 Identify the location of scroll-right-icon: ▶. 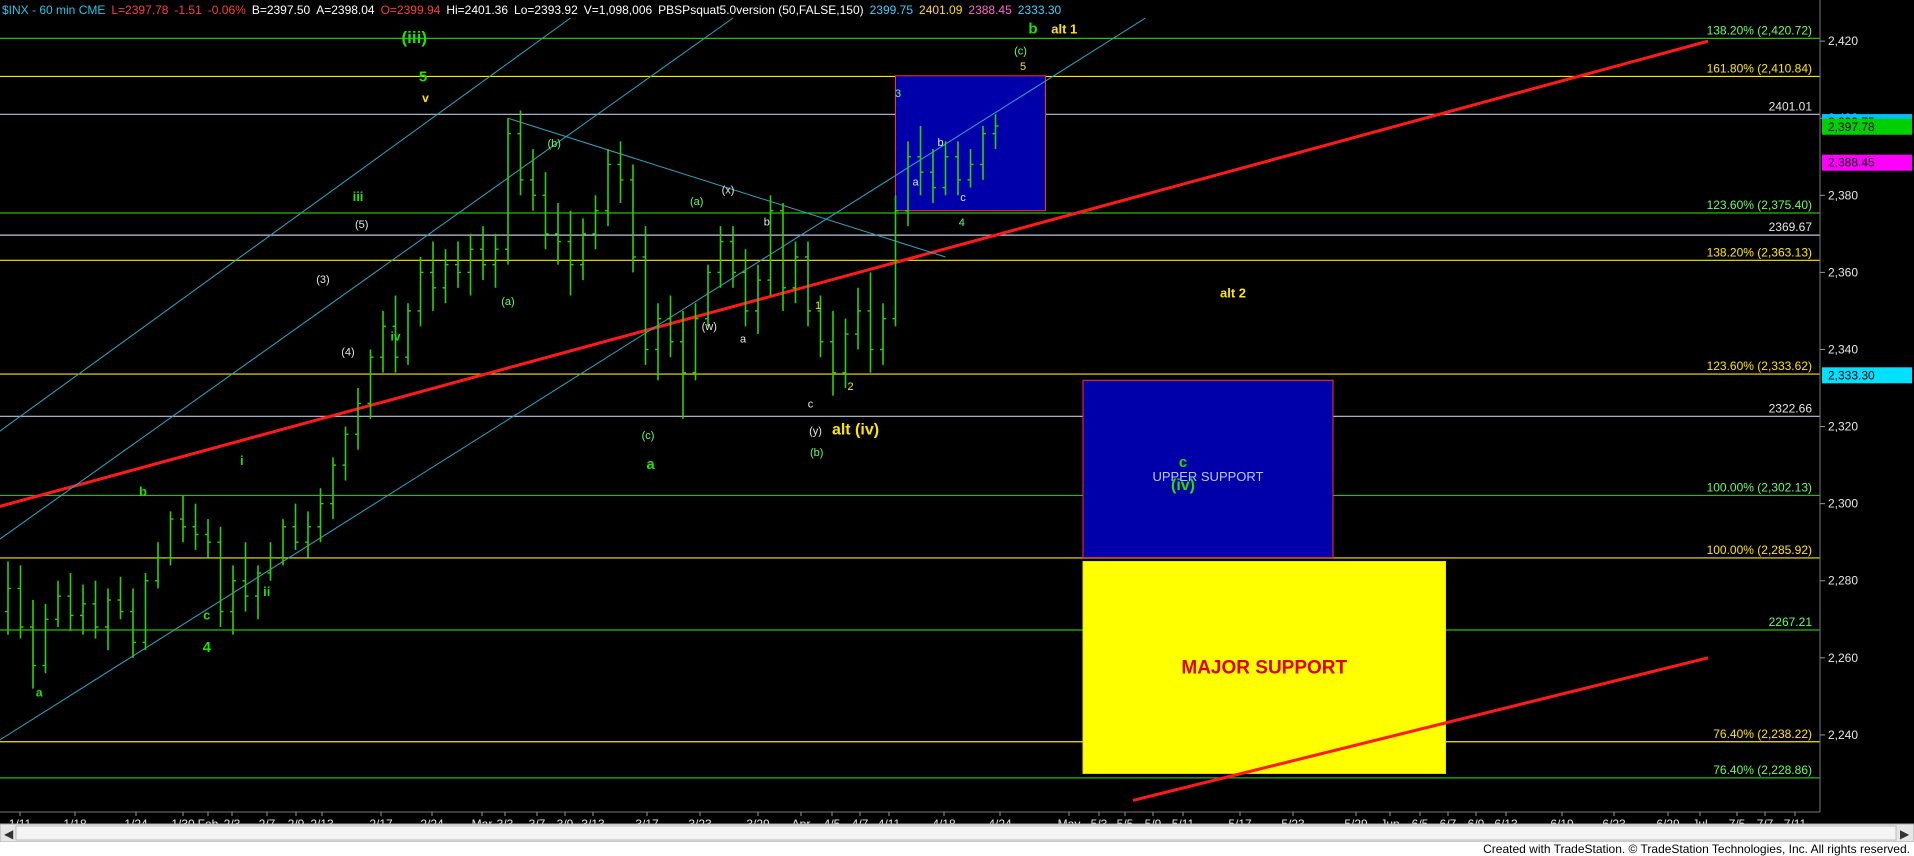
(1905, 834).